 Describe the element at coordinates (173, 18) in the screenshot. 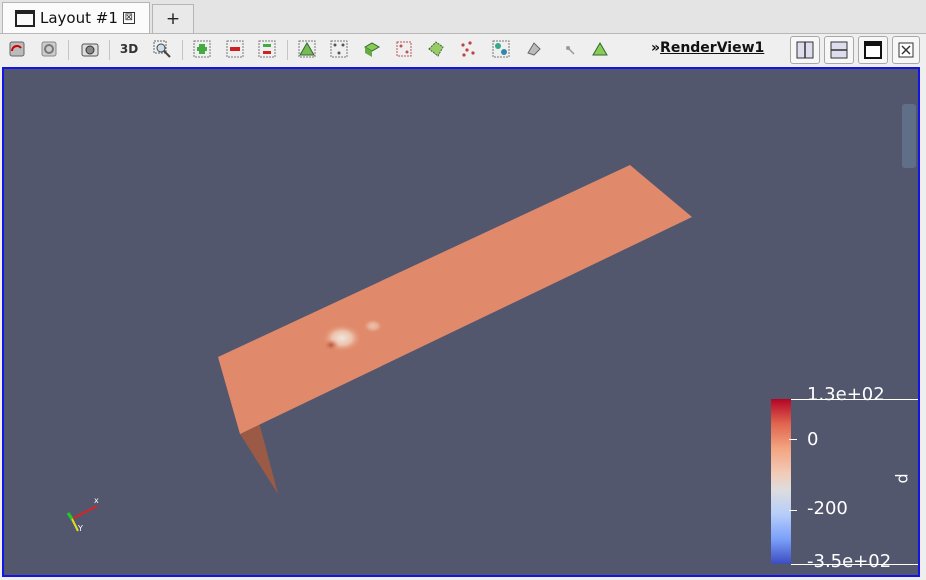

I see `add-tab-button: +` at that location.